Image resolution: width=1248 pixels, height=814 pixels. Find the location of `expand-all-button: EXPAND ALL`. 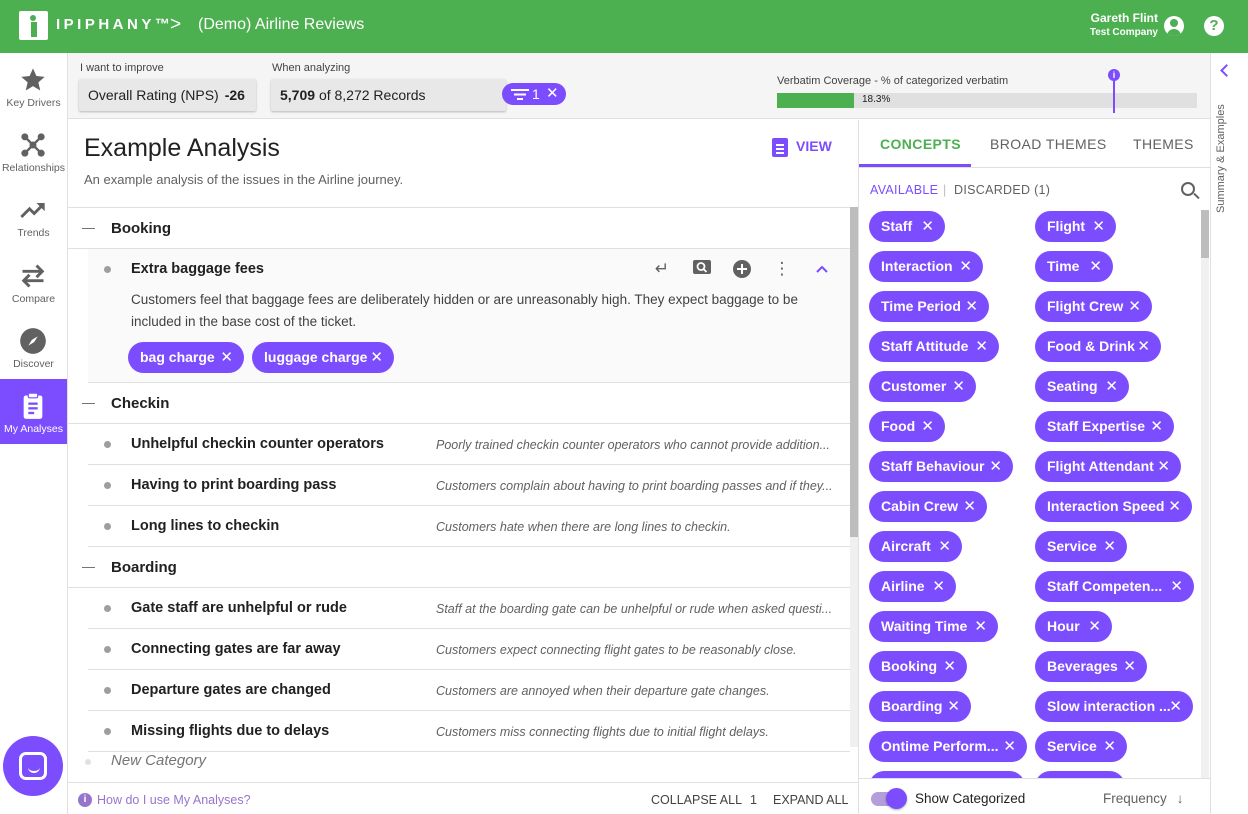

expand-all-button: EXPAND ALL is located at coordinates (811, 800).